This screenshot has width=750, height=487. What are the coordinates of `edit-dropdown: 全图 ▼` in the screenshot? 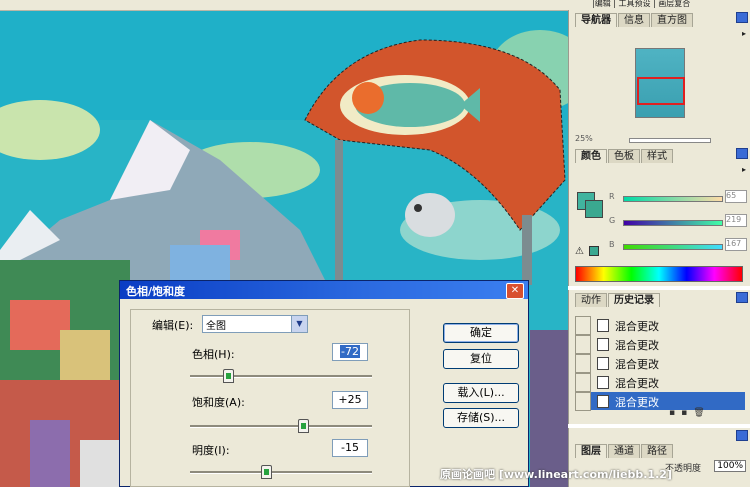 It's located at (255, 324).